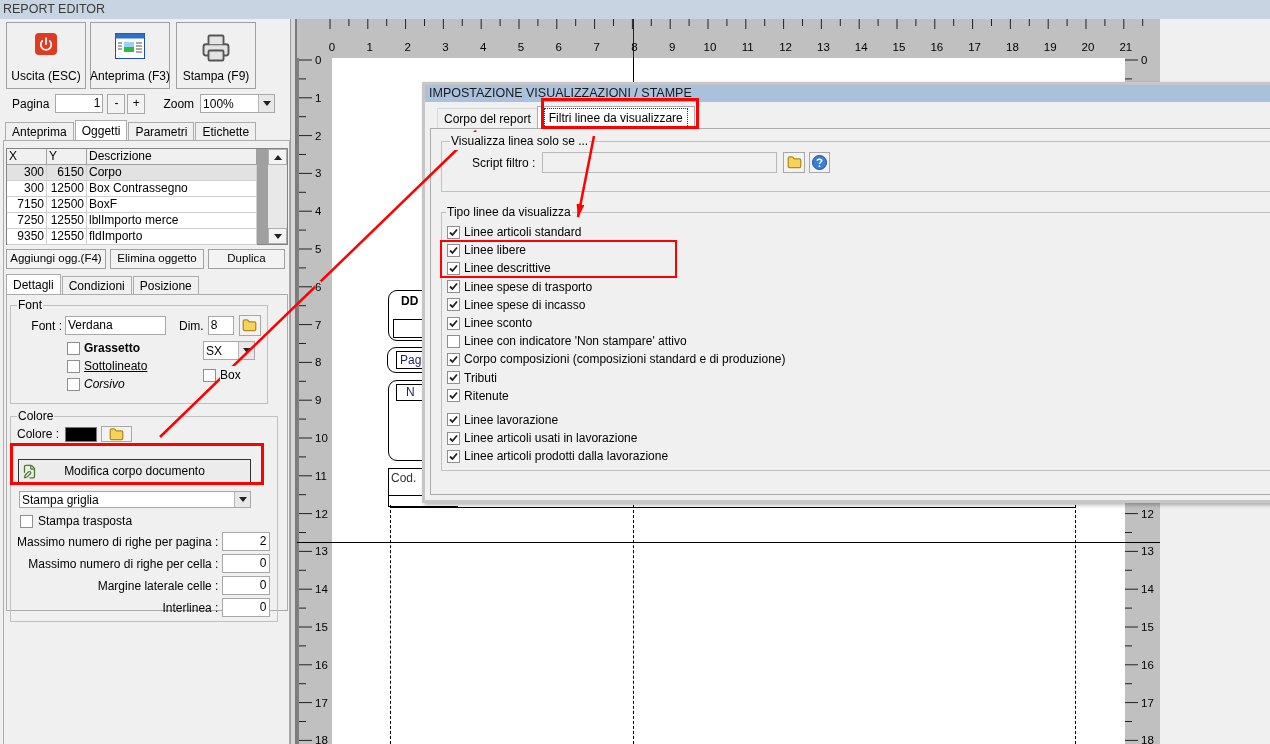 Image resolution: width=1270 pixels, height=744 pixels. What do you see at coordinates (79, 103) in the screenshot?
I see `page-field: 1` at bounding box center [79, 103].